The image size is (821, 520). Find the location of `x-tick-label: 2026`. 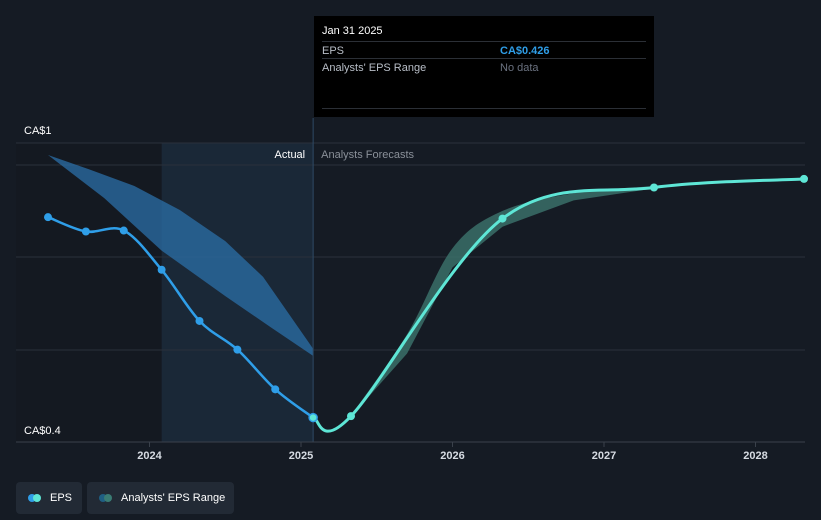

x-tick-label: 2026 is located at coordinates (452, 456).